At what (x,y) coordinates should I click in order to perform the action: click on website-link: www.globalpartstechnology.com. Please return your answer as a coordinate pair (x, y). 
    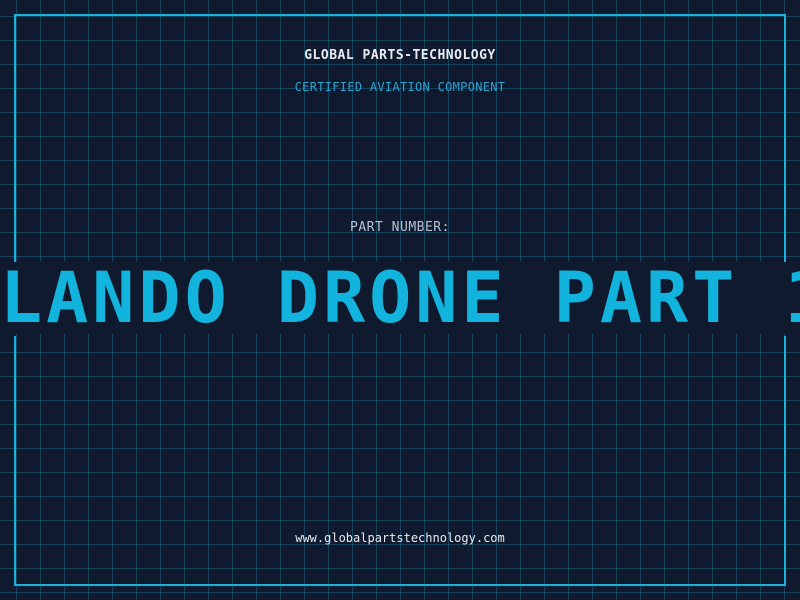
    Looking at the image, I should click on (400, 538).